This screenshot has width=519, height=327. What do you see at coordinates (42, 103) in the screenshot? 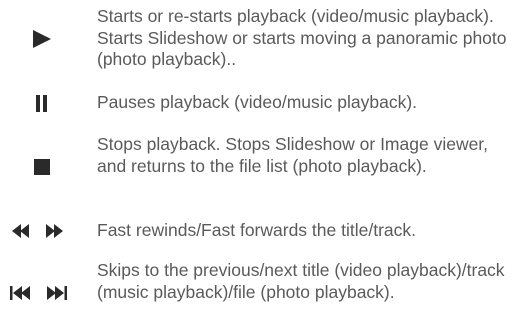
I see `pause-icon` at bounding box center [42, 103].